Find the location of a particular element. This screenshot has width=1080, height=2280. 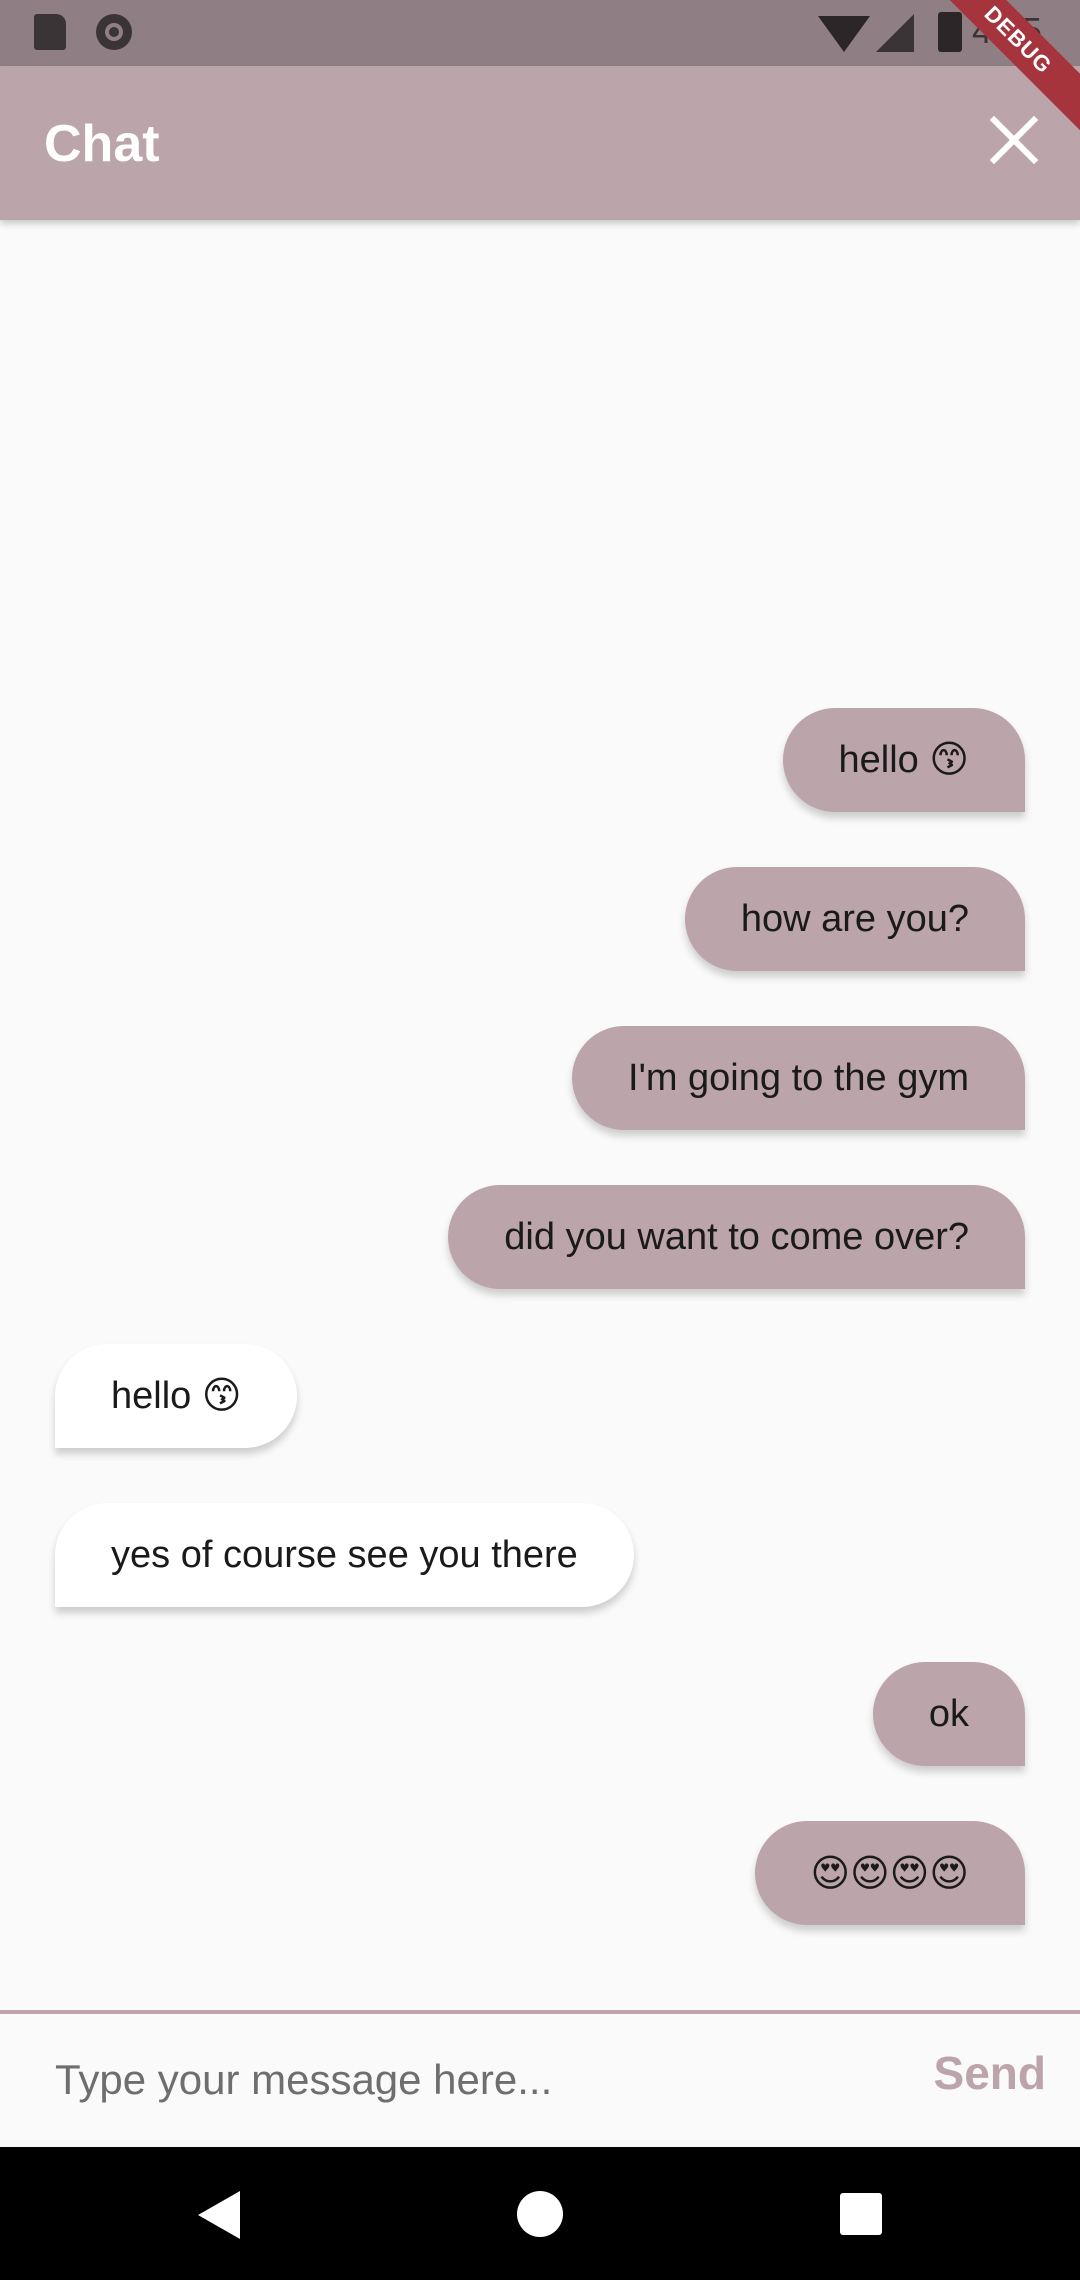

wifi-icon is located at coordinates (844, 34).